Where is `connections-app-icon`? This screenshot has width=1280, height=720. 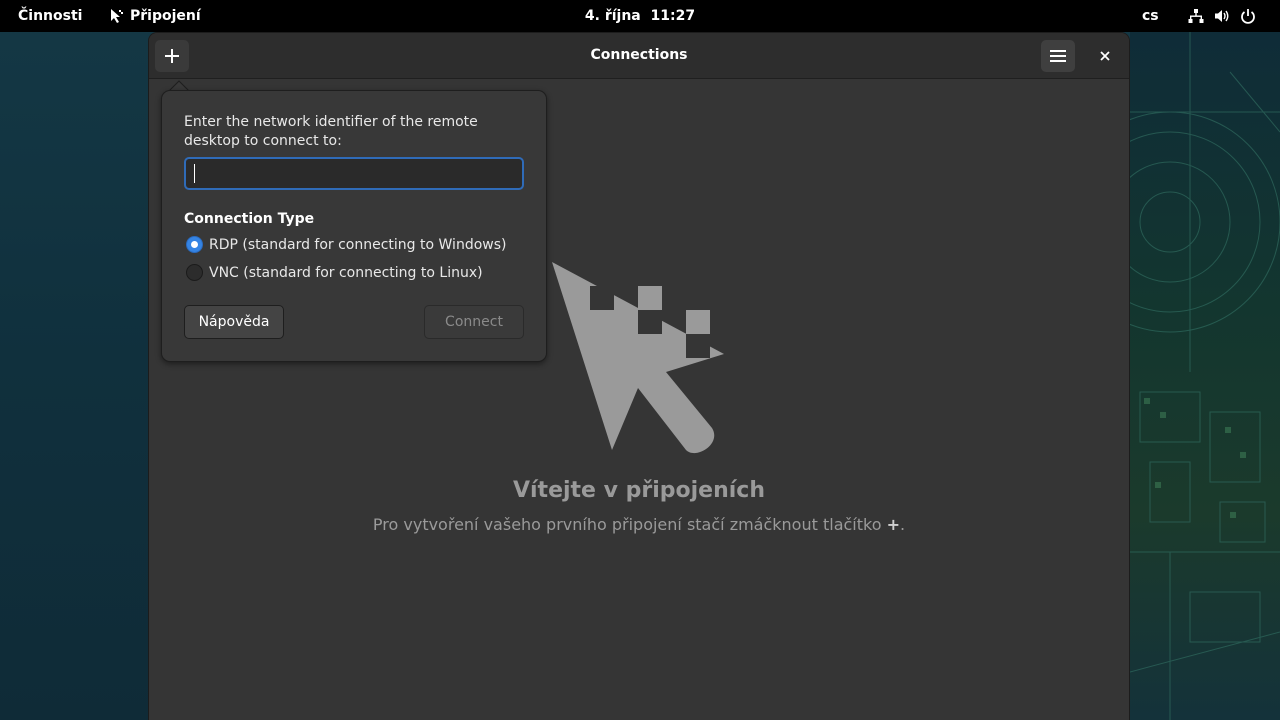 connections-app-icon is located at coordinates (117, 16).